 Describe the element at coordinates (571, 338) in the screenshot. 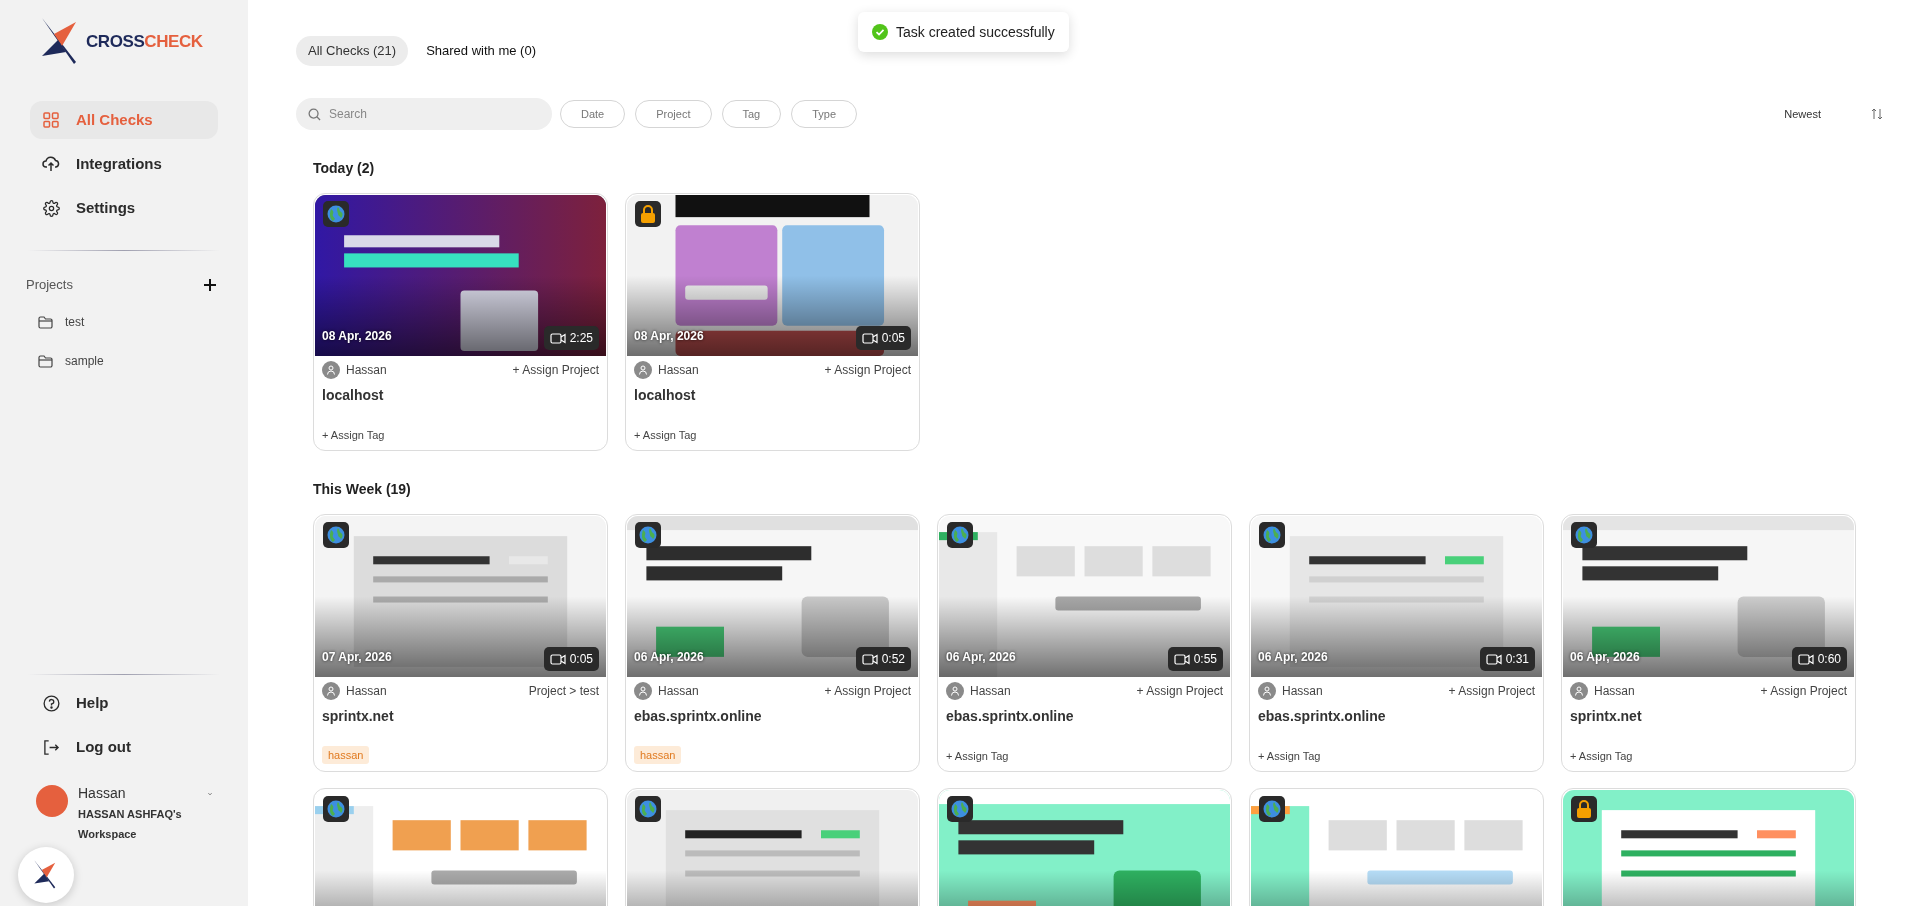

I see `duration-badge: 2:25` at that location.